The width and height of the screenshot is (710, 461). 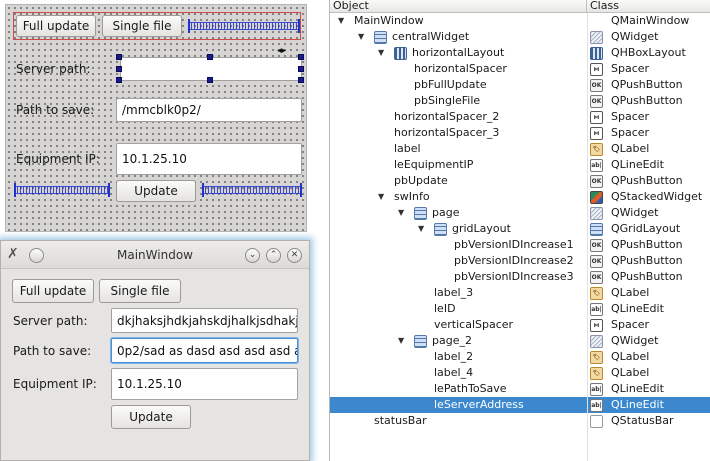 What do you see at coordinates (294, 255) in the screenshot?
I see `close-icon: ✕` at bounding box center [294, 255].